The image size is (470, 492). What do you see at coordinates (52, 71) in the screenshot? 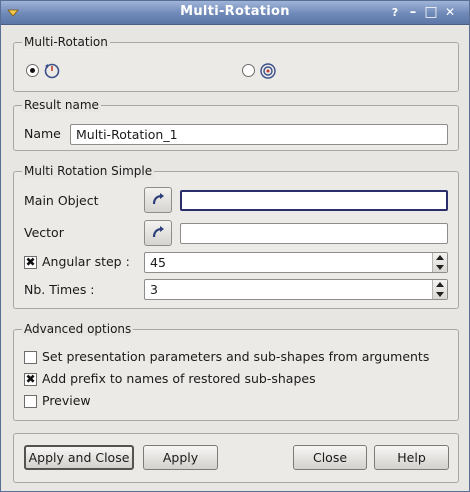
I see `multi-rotation-simple-icon` at bounding box center [52, 71].